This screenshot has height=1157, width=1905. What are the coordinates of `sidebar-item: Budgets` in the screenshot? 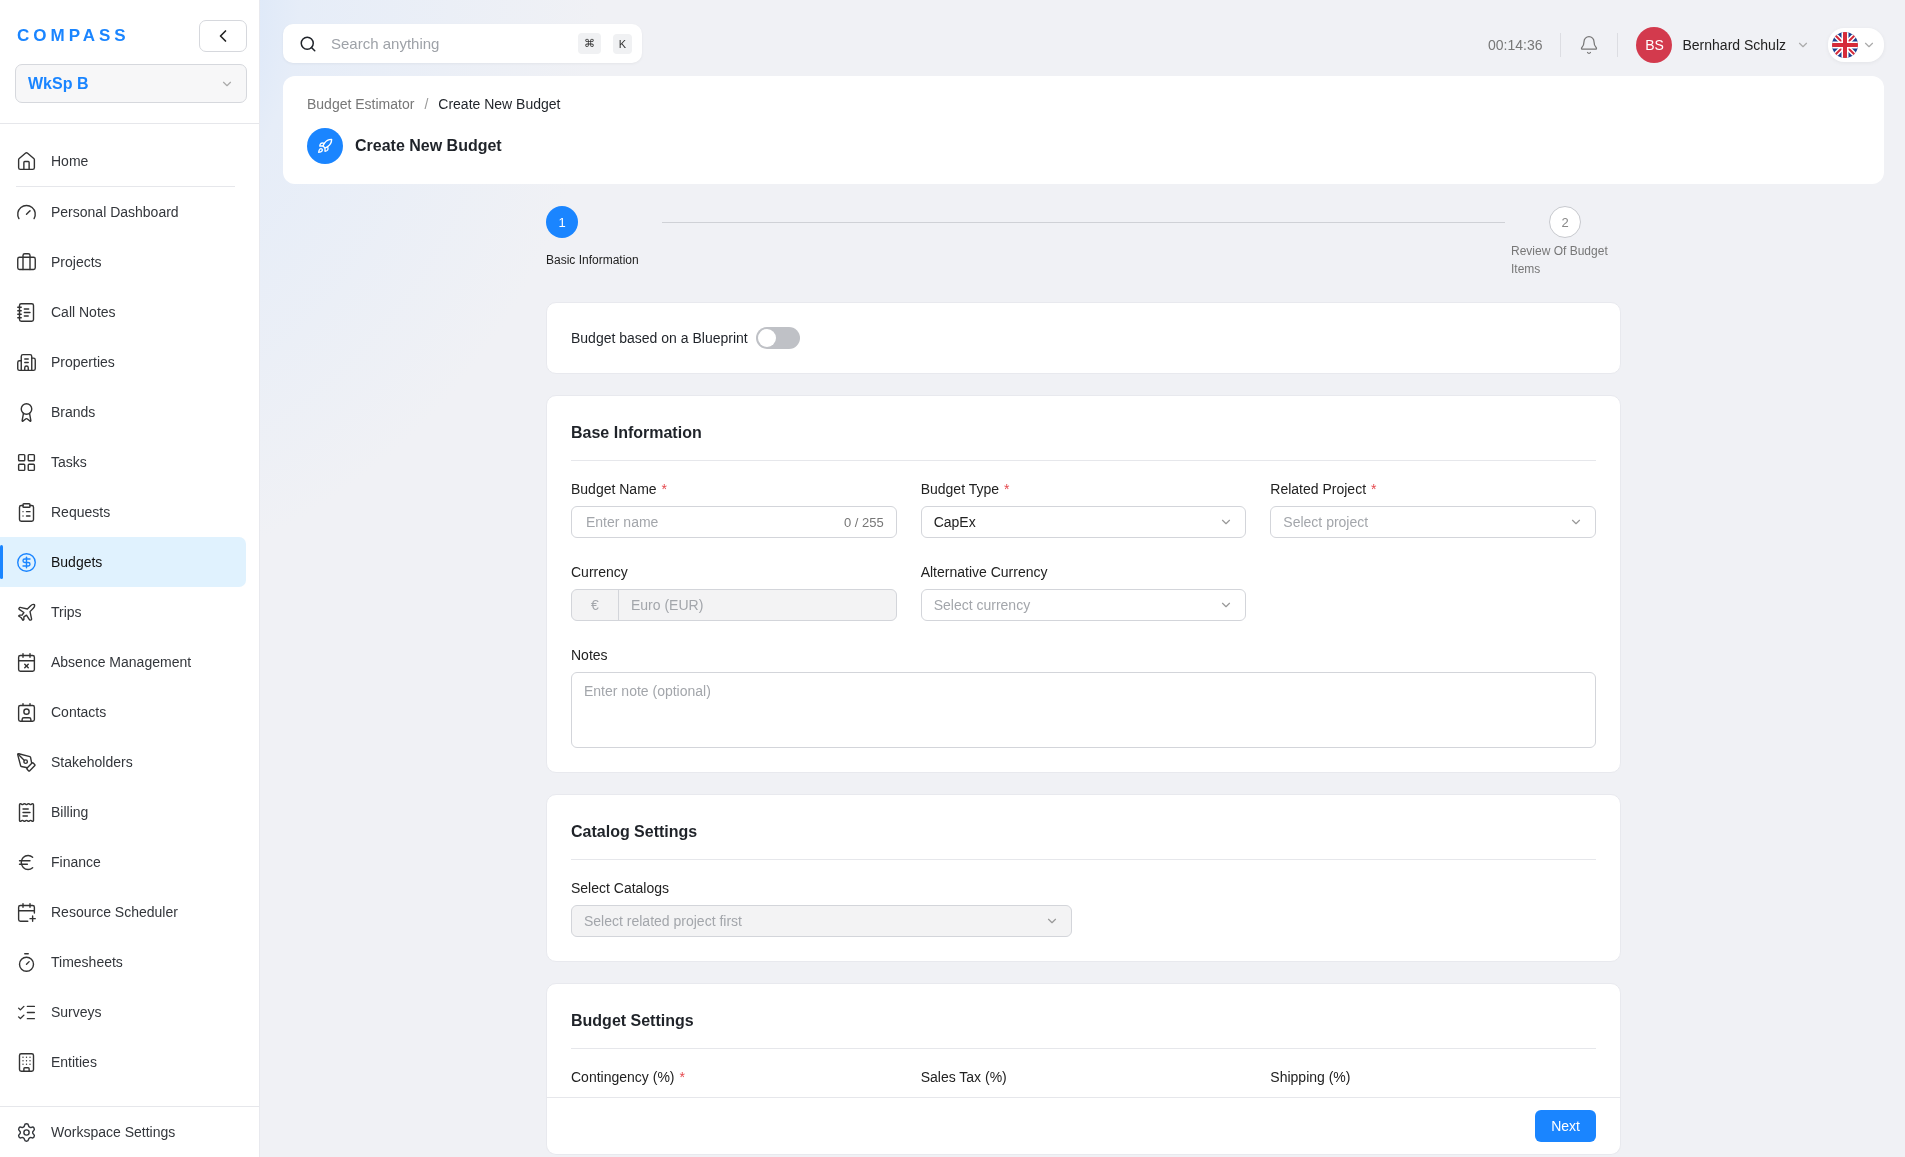 It's located at (123, 562).